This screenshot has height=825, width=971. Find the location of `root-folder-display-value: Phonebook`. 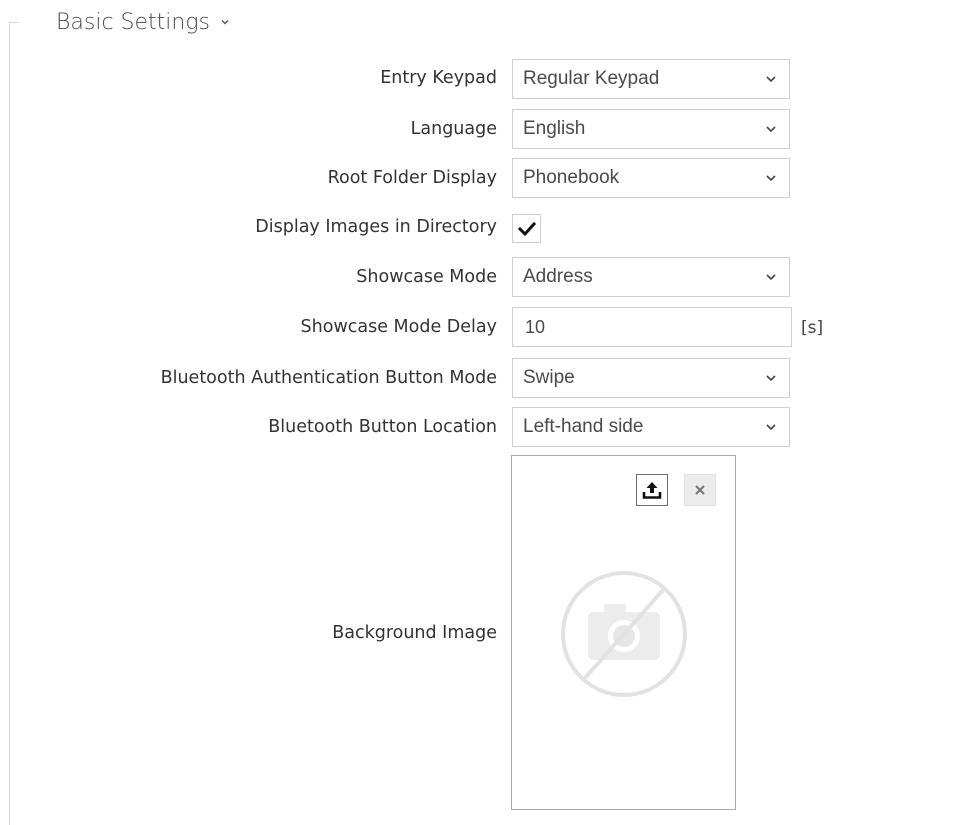

root-folder-display-value: Phonebook is located at coordinates (571, 177).